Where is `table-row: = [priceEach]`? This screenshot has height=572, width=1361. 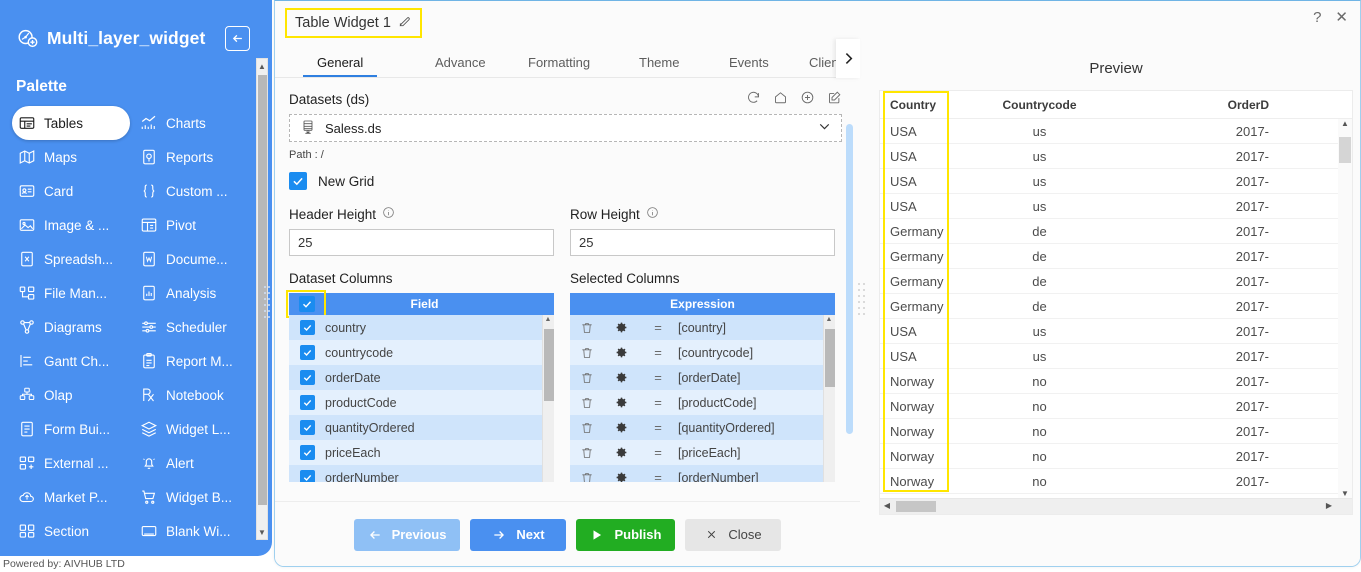
table-row: = [priceEach] is located at coordinates (702, 452).